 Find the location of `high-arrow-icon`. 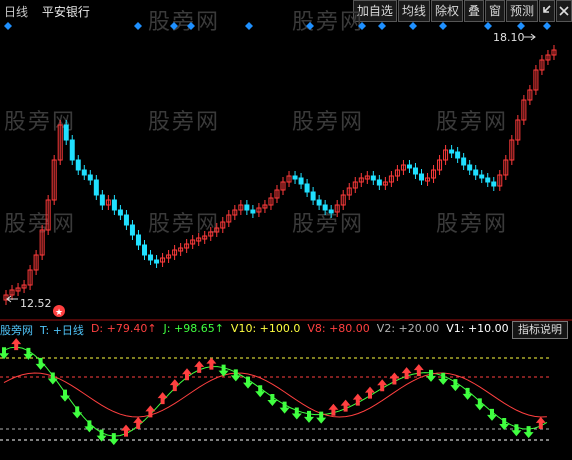

high-arrow-icon is located at coordinates (530, 37).